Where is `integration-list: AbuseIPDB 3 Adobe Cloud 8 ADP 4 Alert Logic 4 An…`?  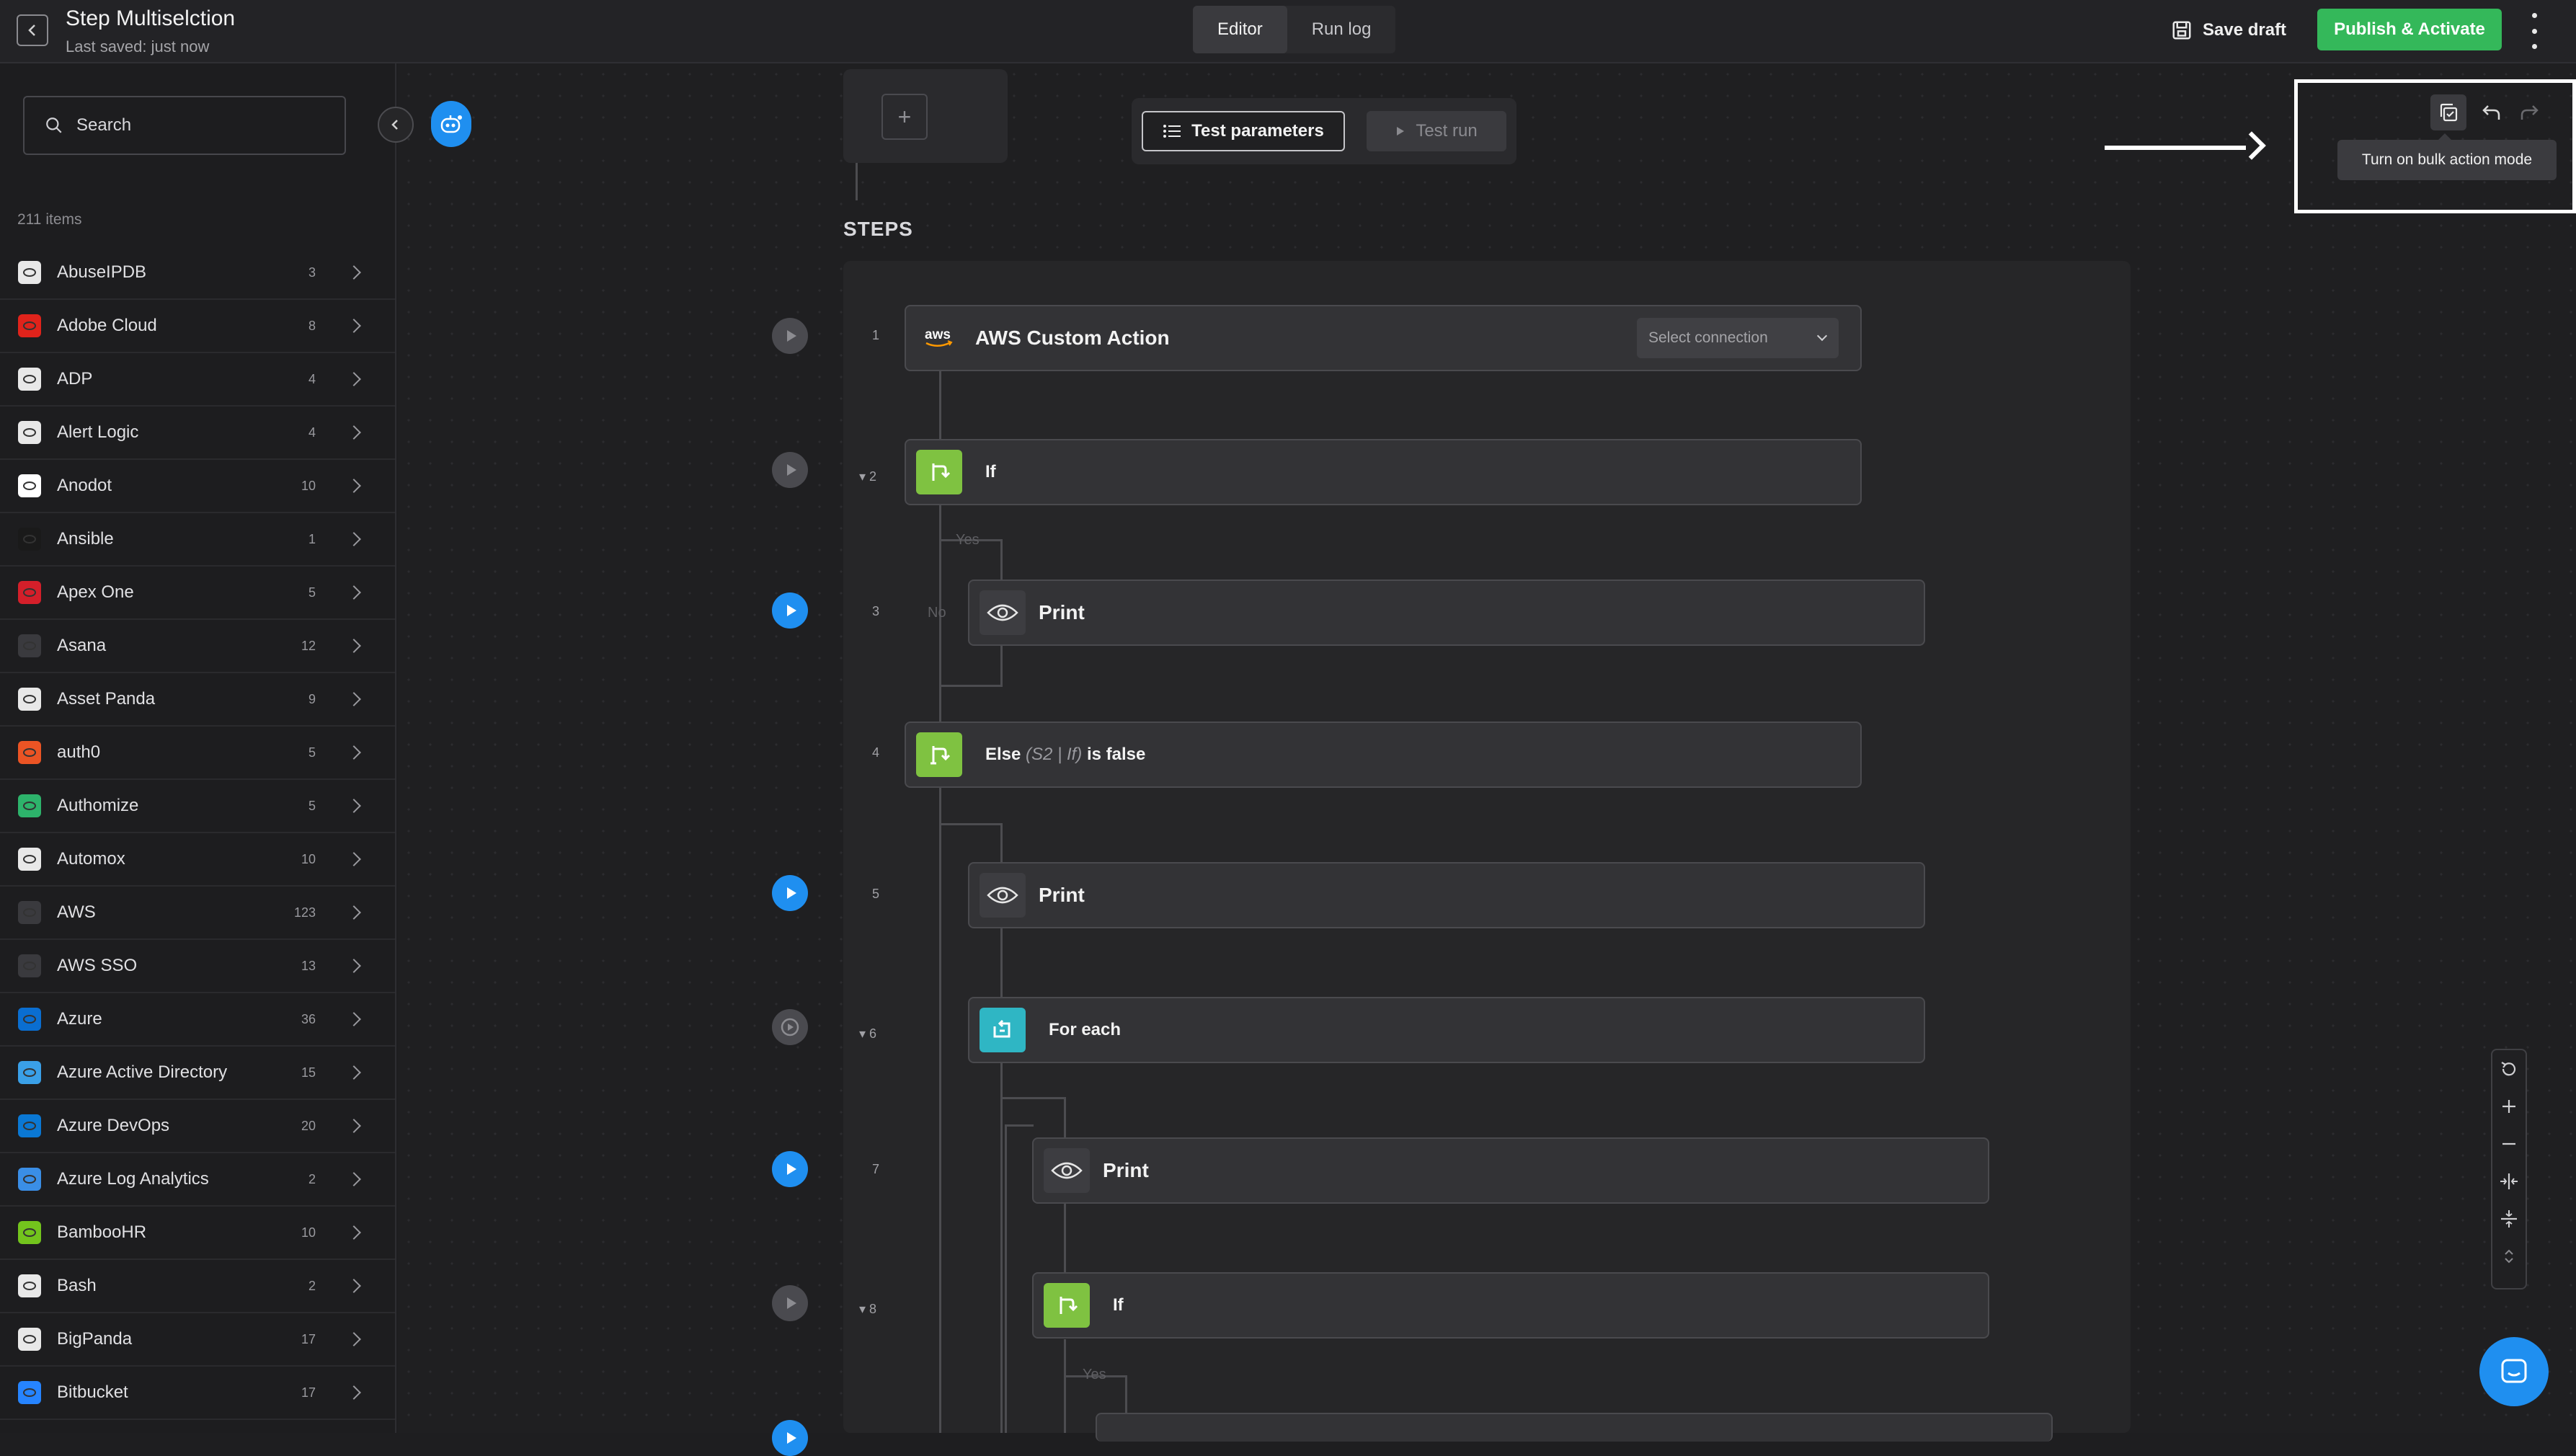
integration-list: AbuseIPDB 3 Adobe Cloud 8 ADP 4 Alert Logic 4 An… is located at coordinates (198, 833).